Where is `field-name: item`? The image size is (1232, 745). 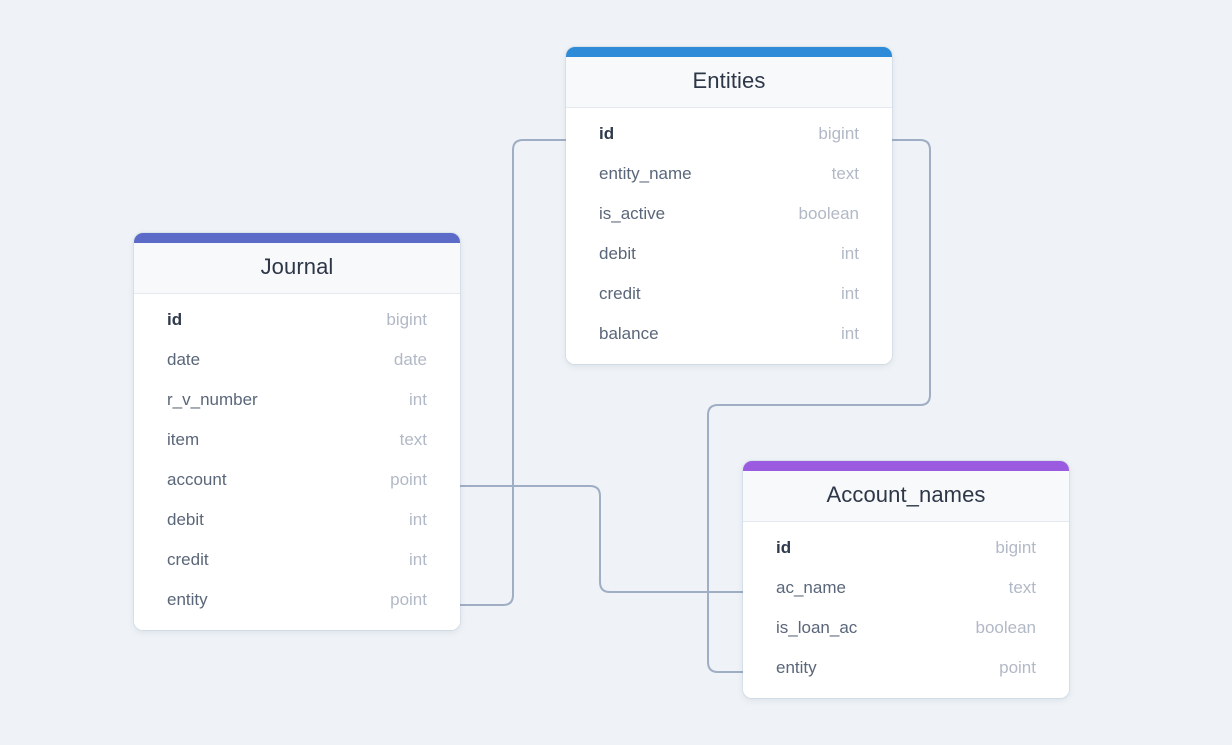
field-name: item is located at coordinates (183, 439).